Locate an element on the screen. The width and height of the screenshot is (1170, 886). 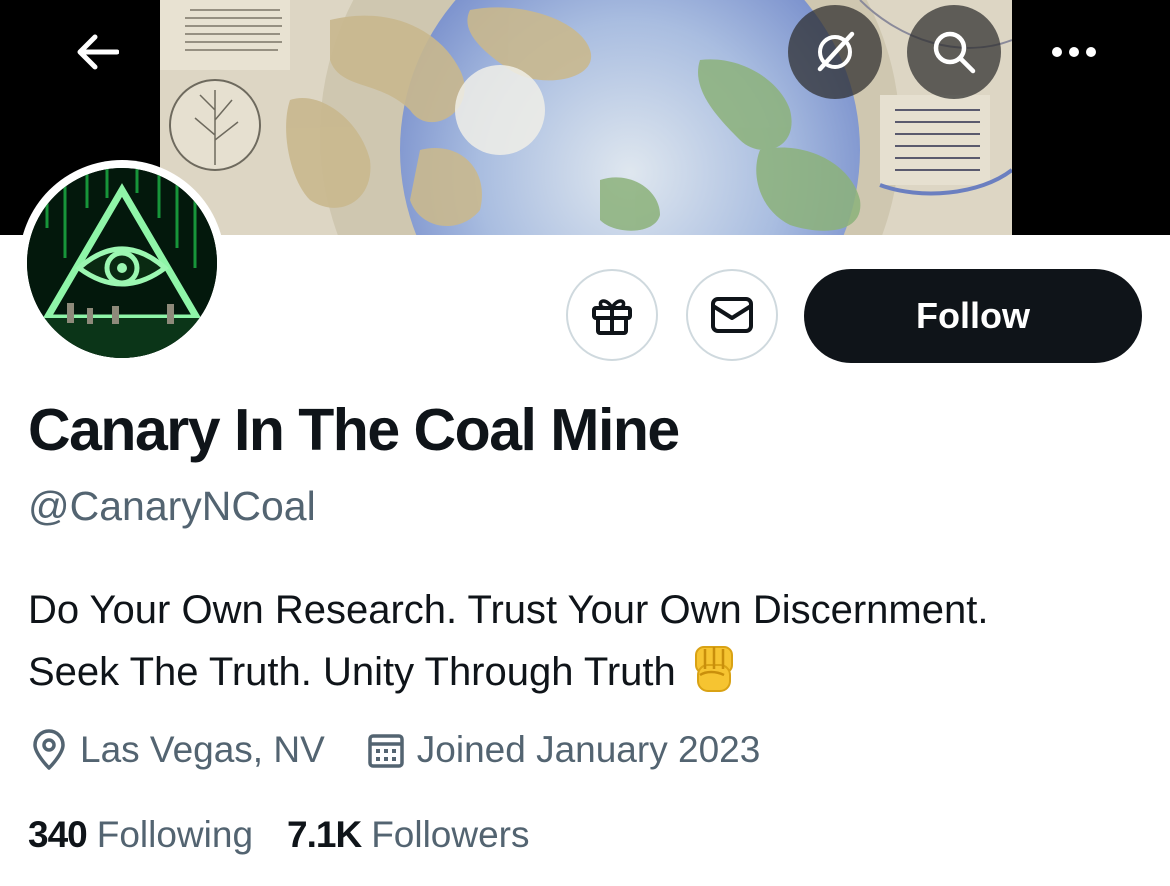
calendar-icon is located at coordinates (386, 751).